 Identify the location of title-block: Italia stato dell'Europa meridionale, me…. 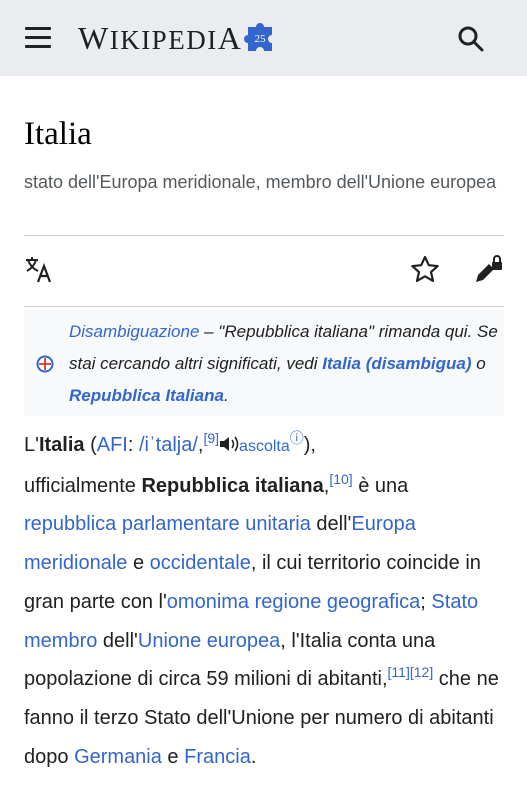
(264, 154).